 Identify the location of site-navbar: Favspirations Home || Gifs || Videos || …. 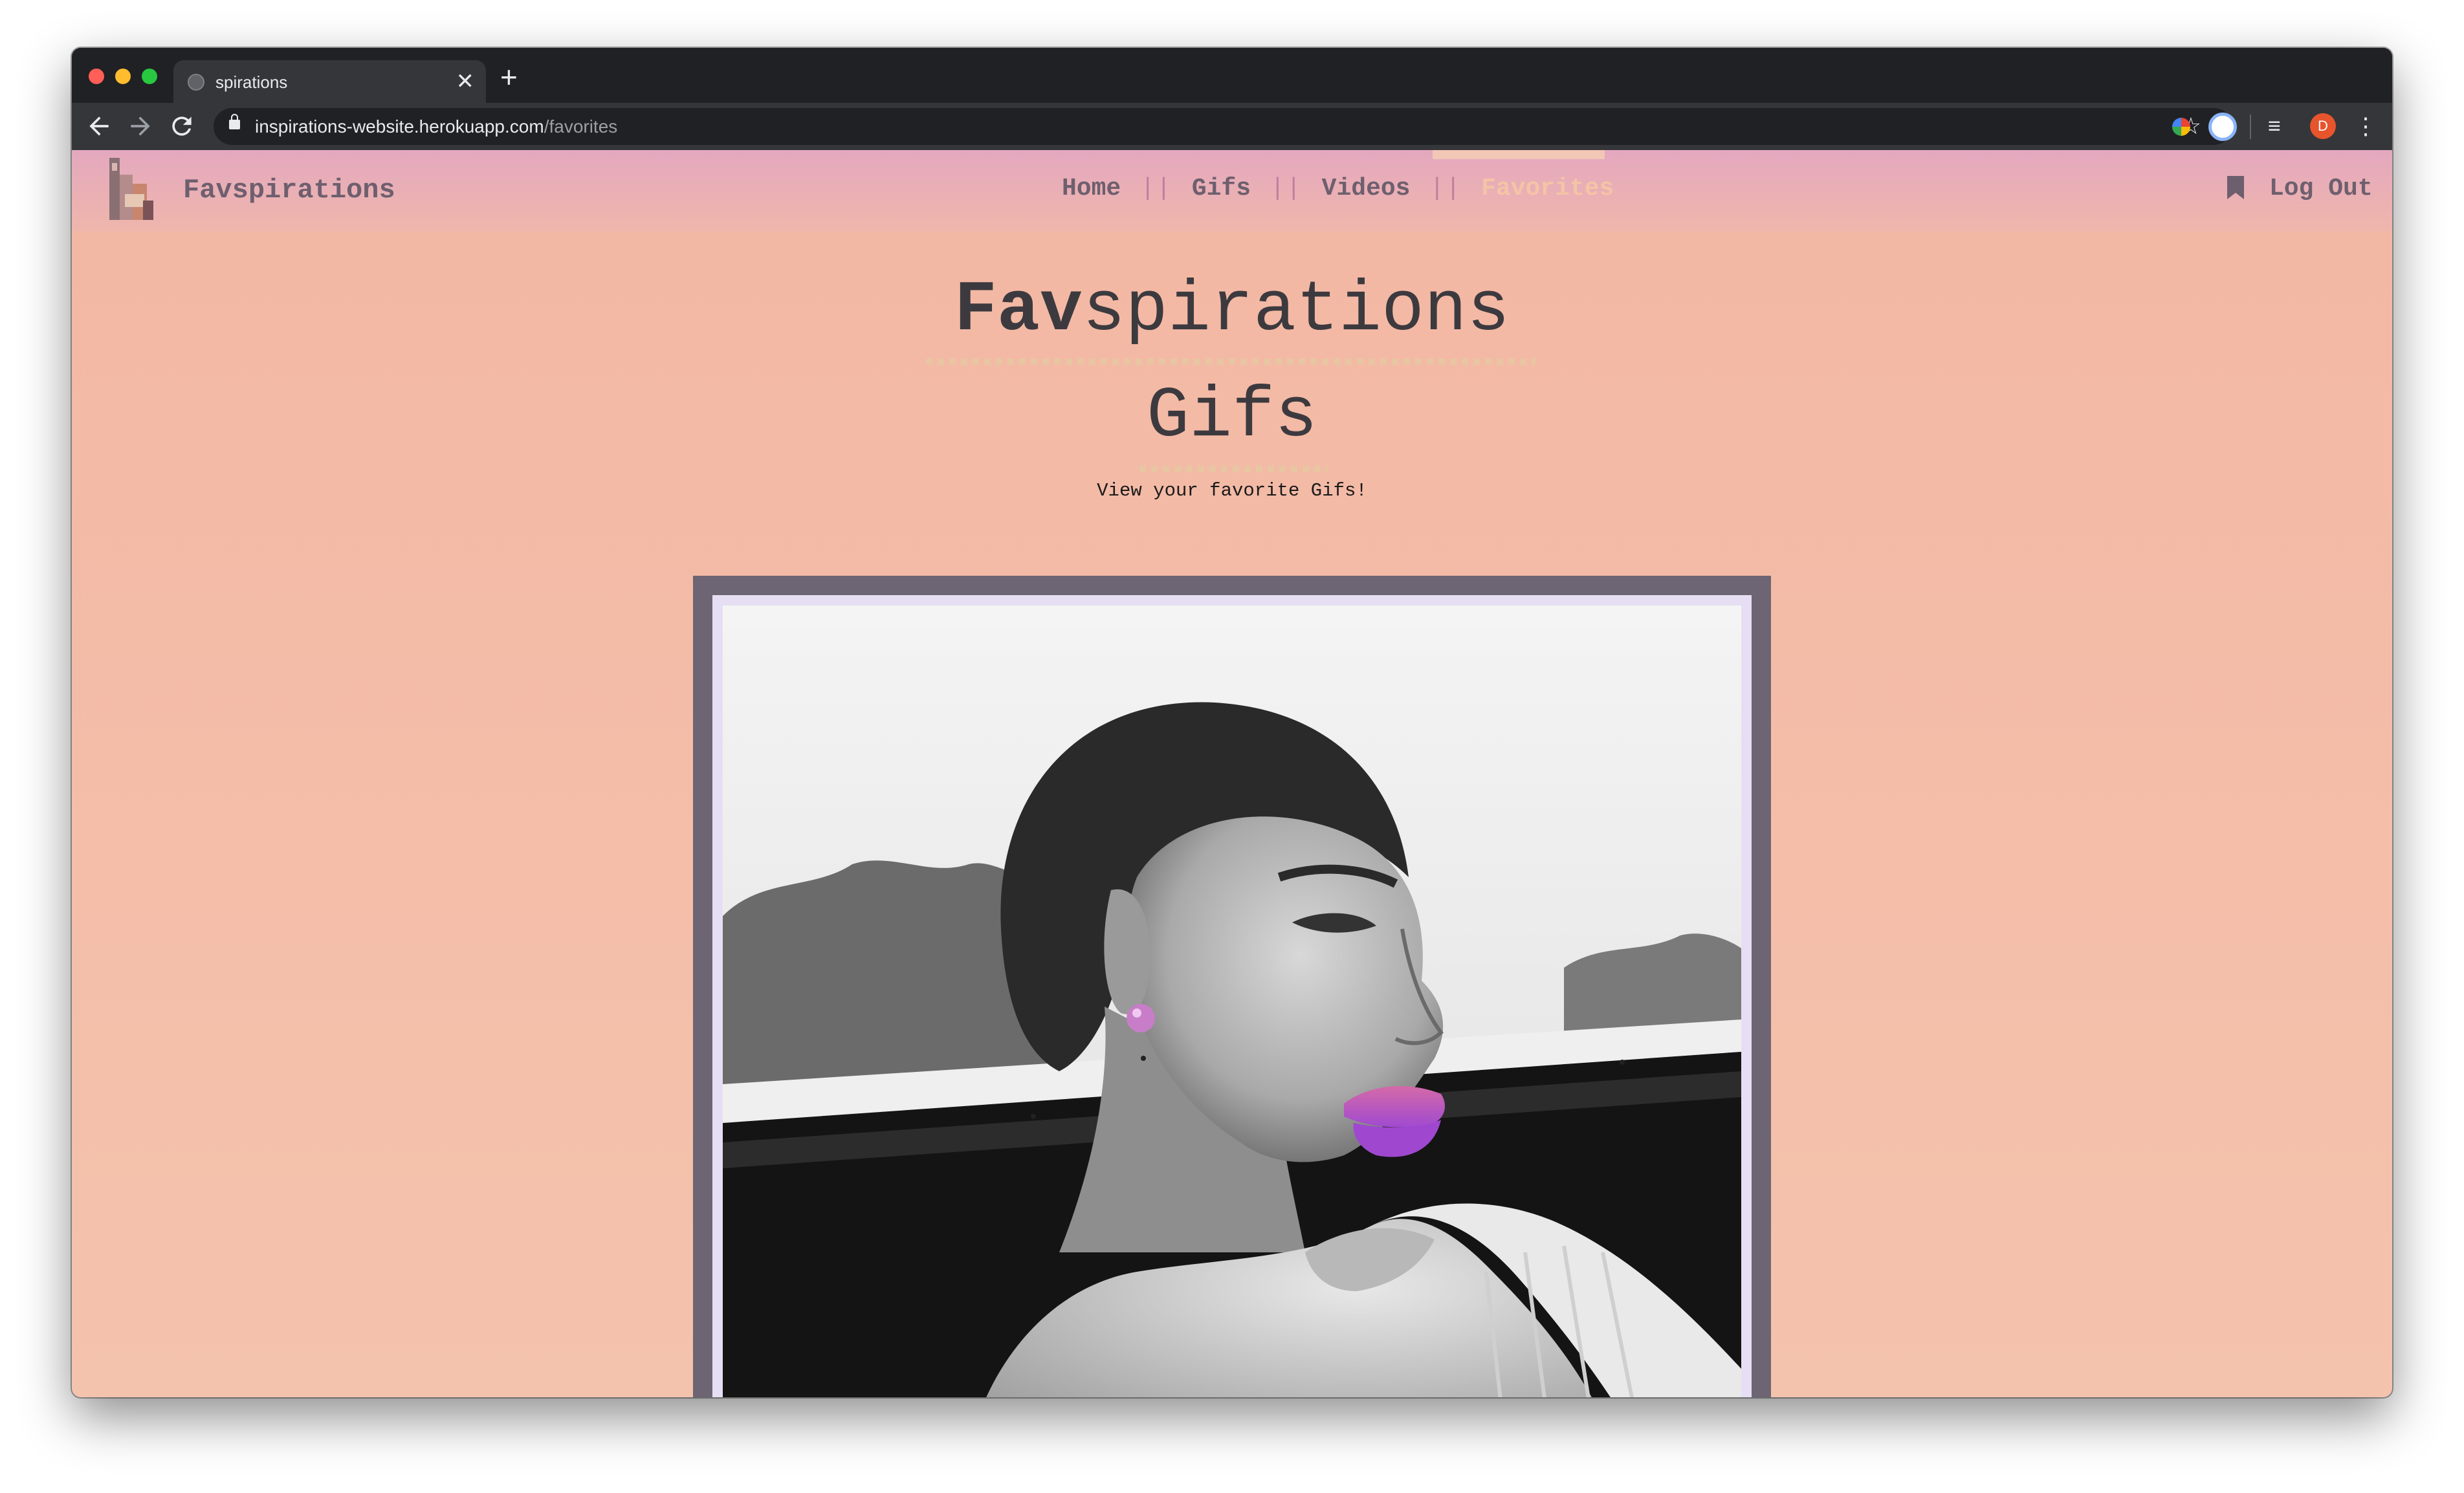
(1232, 191).